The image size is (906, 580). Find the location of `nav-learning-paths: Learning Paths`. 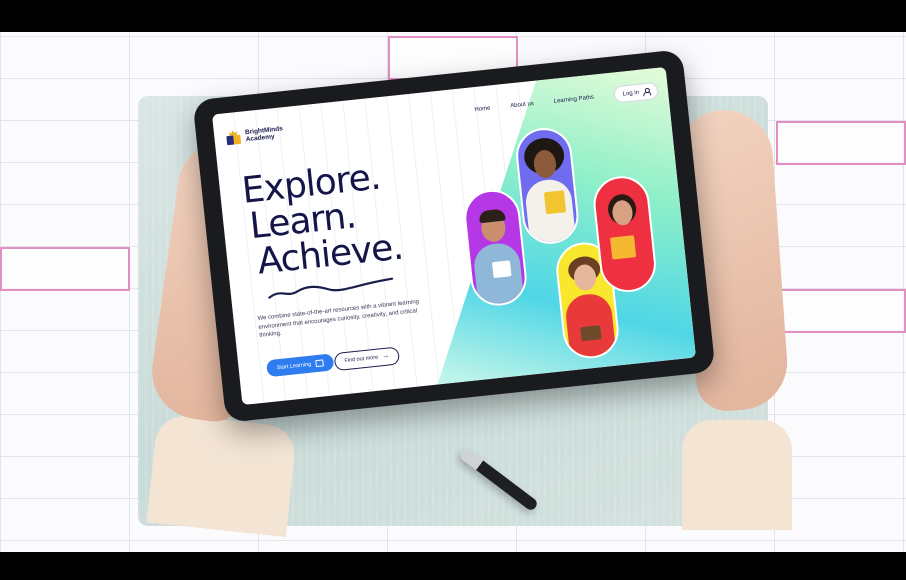

nav-learning-paths: Learning Paths is located at coordinates (573, 99).